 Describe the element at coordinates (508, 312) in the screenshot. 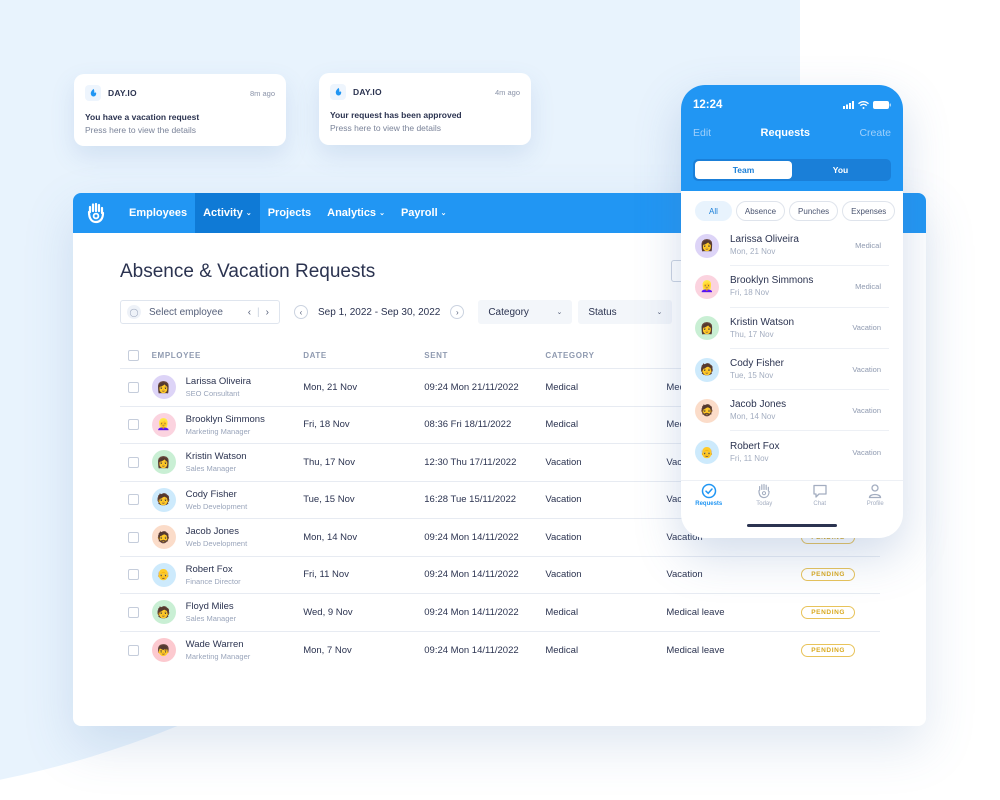

I see `category-dropdown-label: Category` at that location.